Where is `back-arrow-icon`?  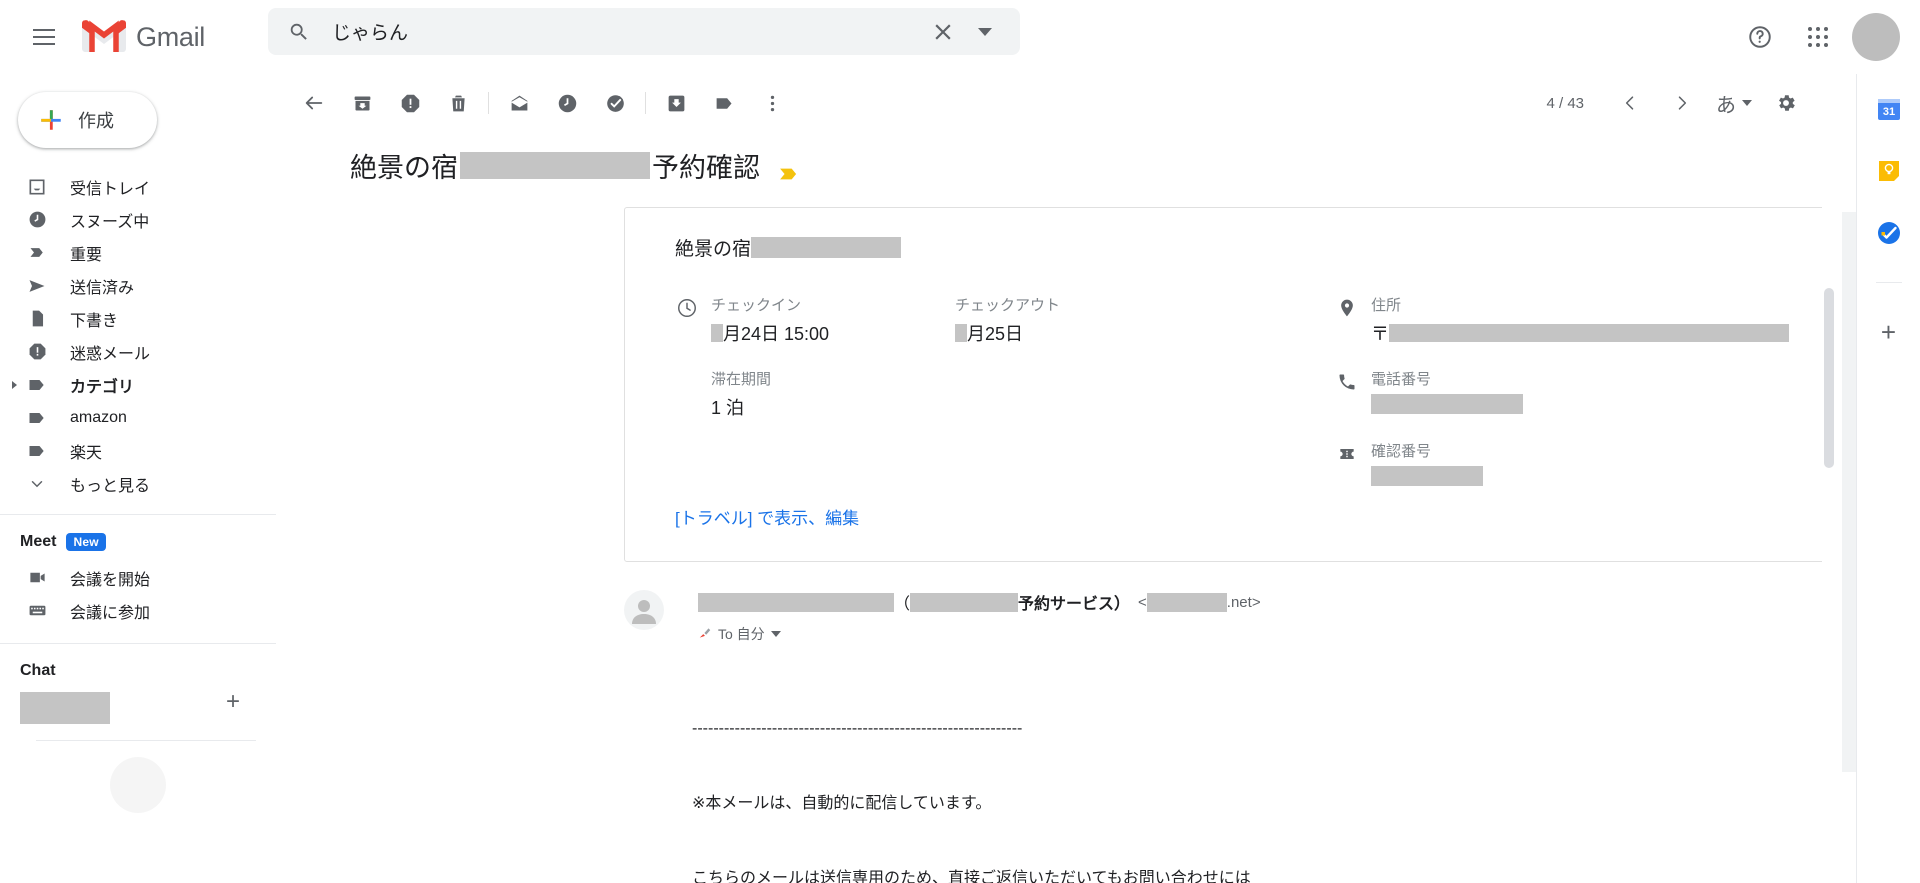
back-arrow-icon is located at coordinates (314, 103).